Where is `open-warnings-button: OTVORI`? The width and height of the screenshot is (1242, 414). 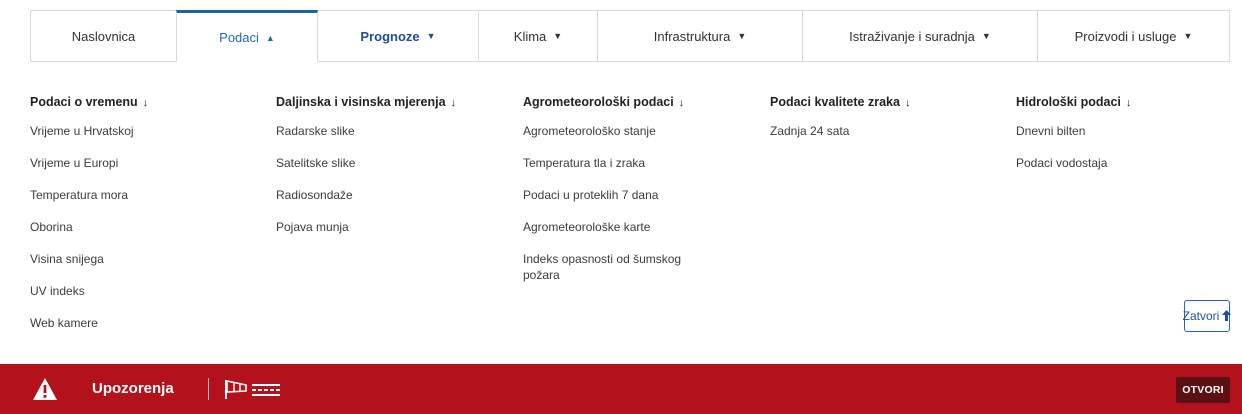
open-warnings-button: OTVORI is located at coordinates (1203, 390).